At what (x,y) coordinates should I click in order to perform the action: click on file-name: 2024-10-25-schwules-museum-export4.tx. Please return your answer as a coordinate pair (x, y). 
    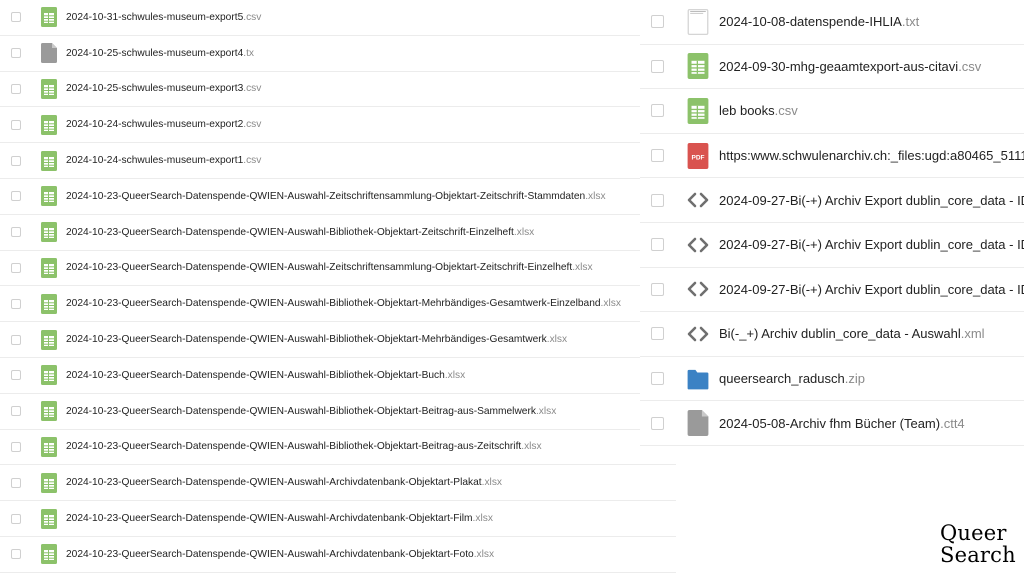
    Looking at the image, I should click on (160, 53).